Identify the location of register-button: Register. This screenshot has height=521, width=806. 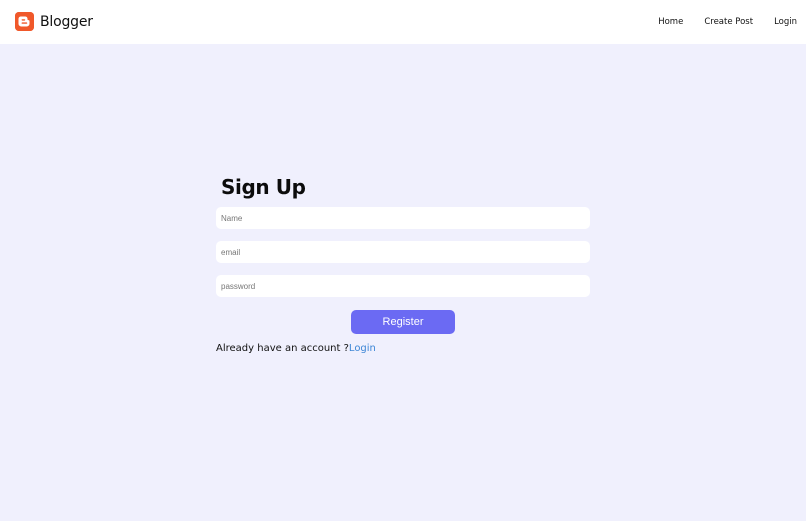
(403, 322).